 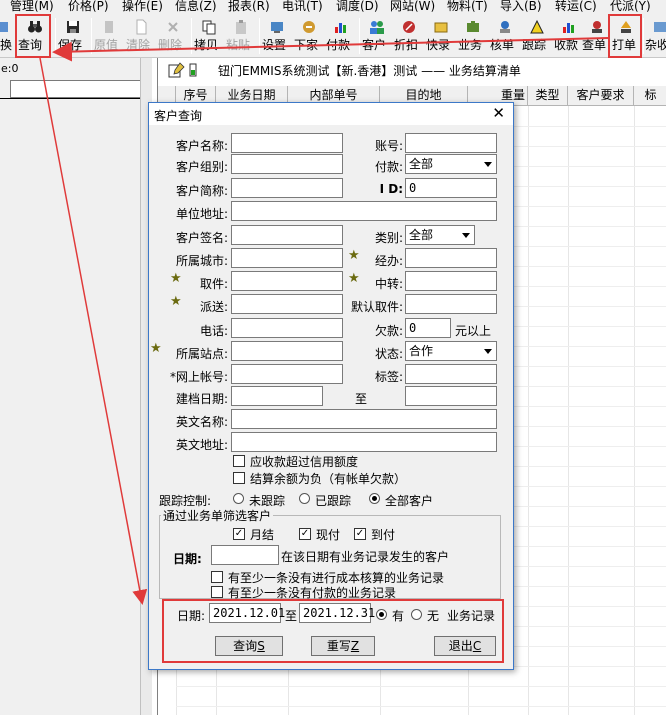 I want to click on default-pickup-input, so click(x=451, y=304).